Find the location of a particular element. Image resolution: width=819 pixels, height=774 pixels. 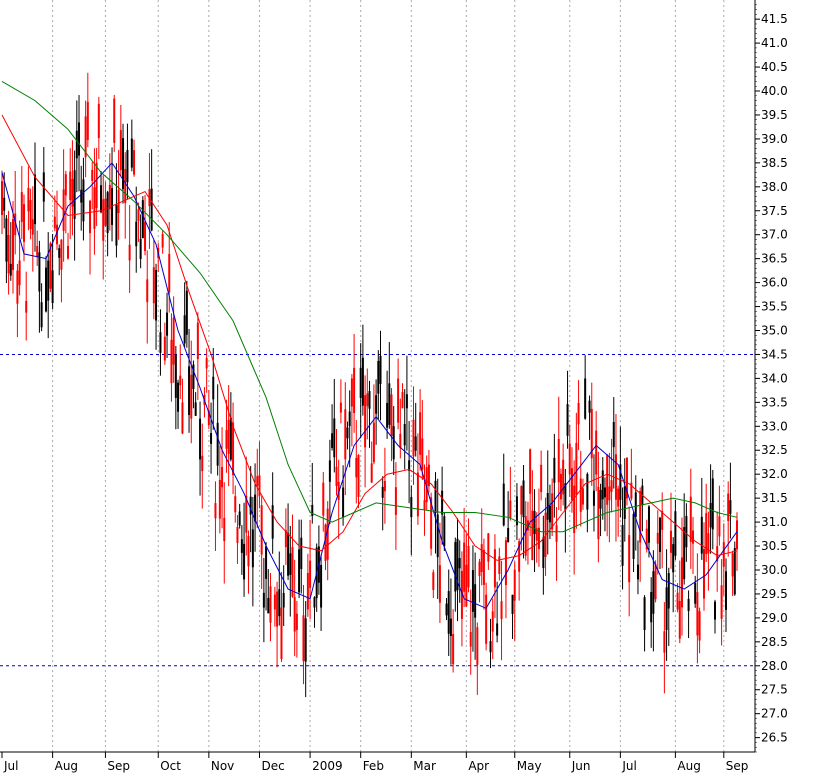

x-tick-label: Dec is located at coordinates (272, 766).